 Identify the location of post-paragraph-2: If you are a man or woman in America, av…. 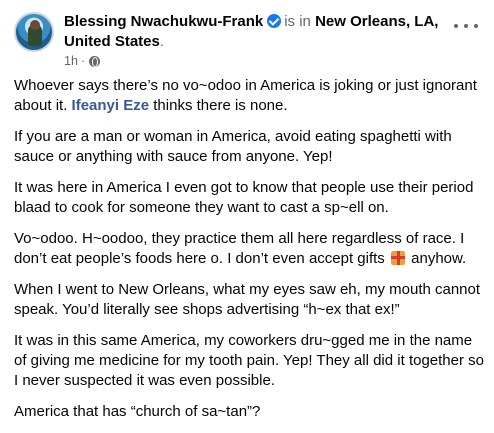
(233, 146).